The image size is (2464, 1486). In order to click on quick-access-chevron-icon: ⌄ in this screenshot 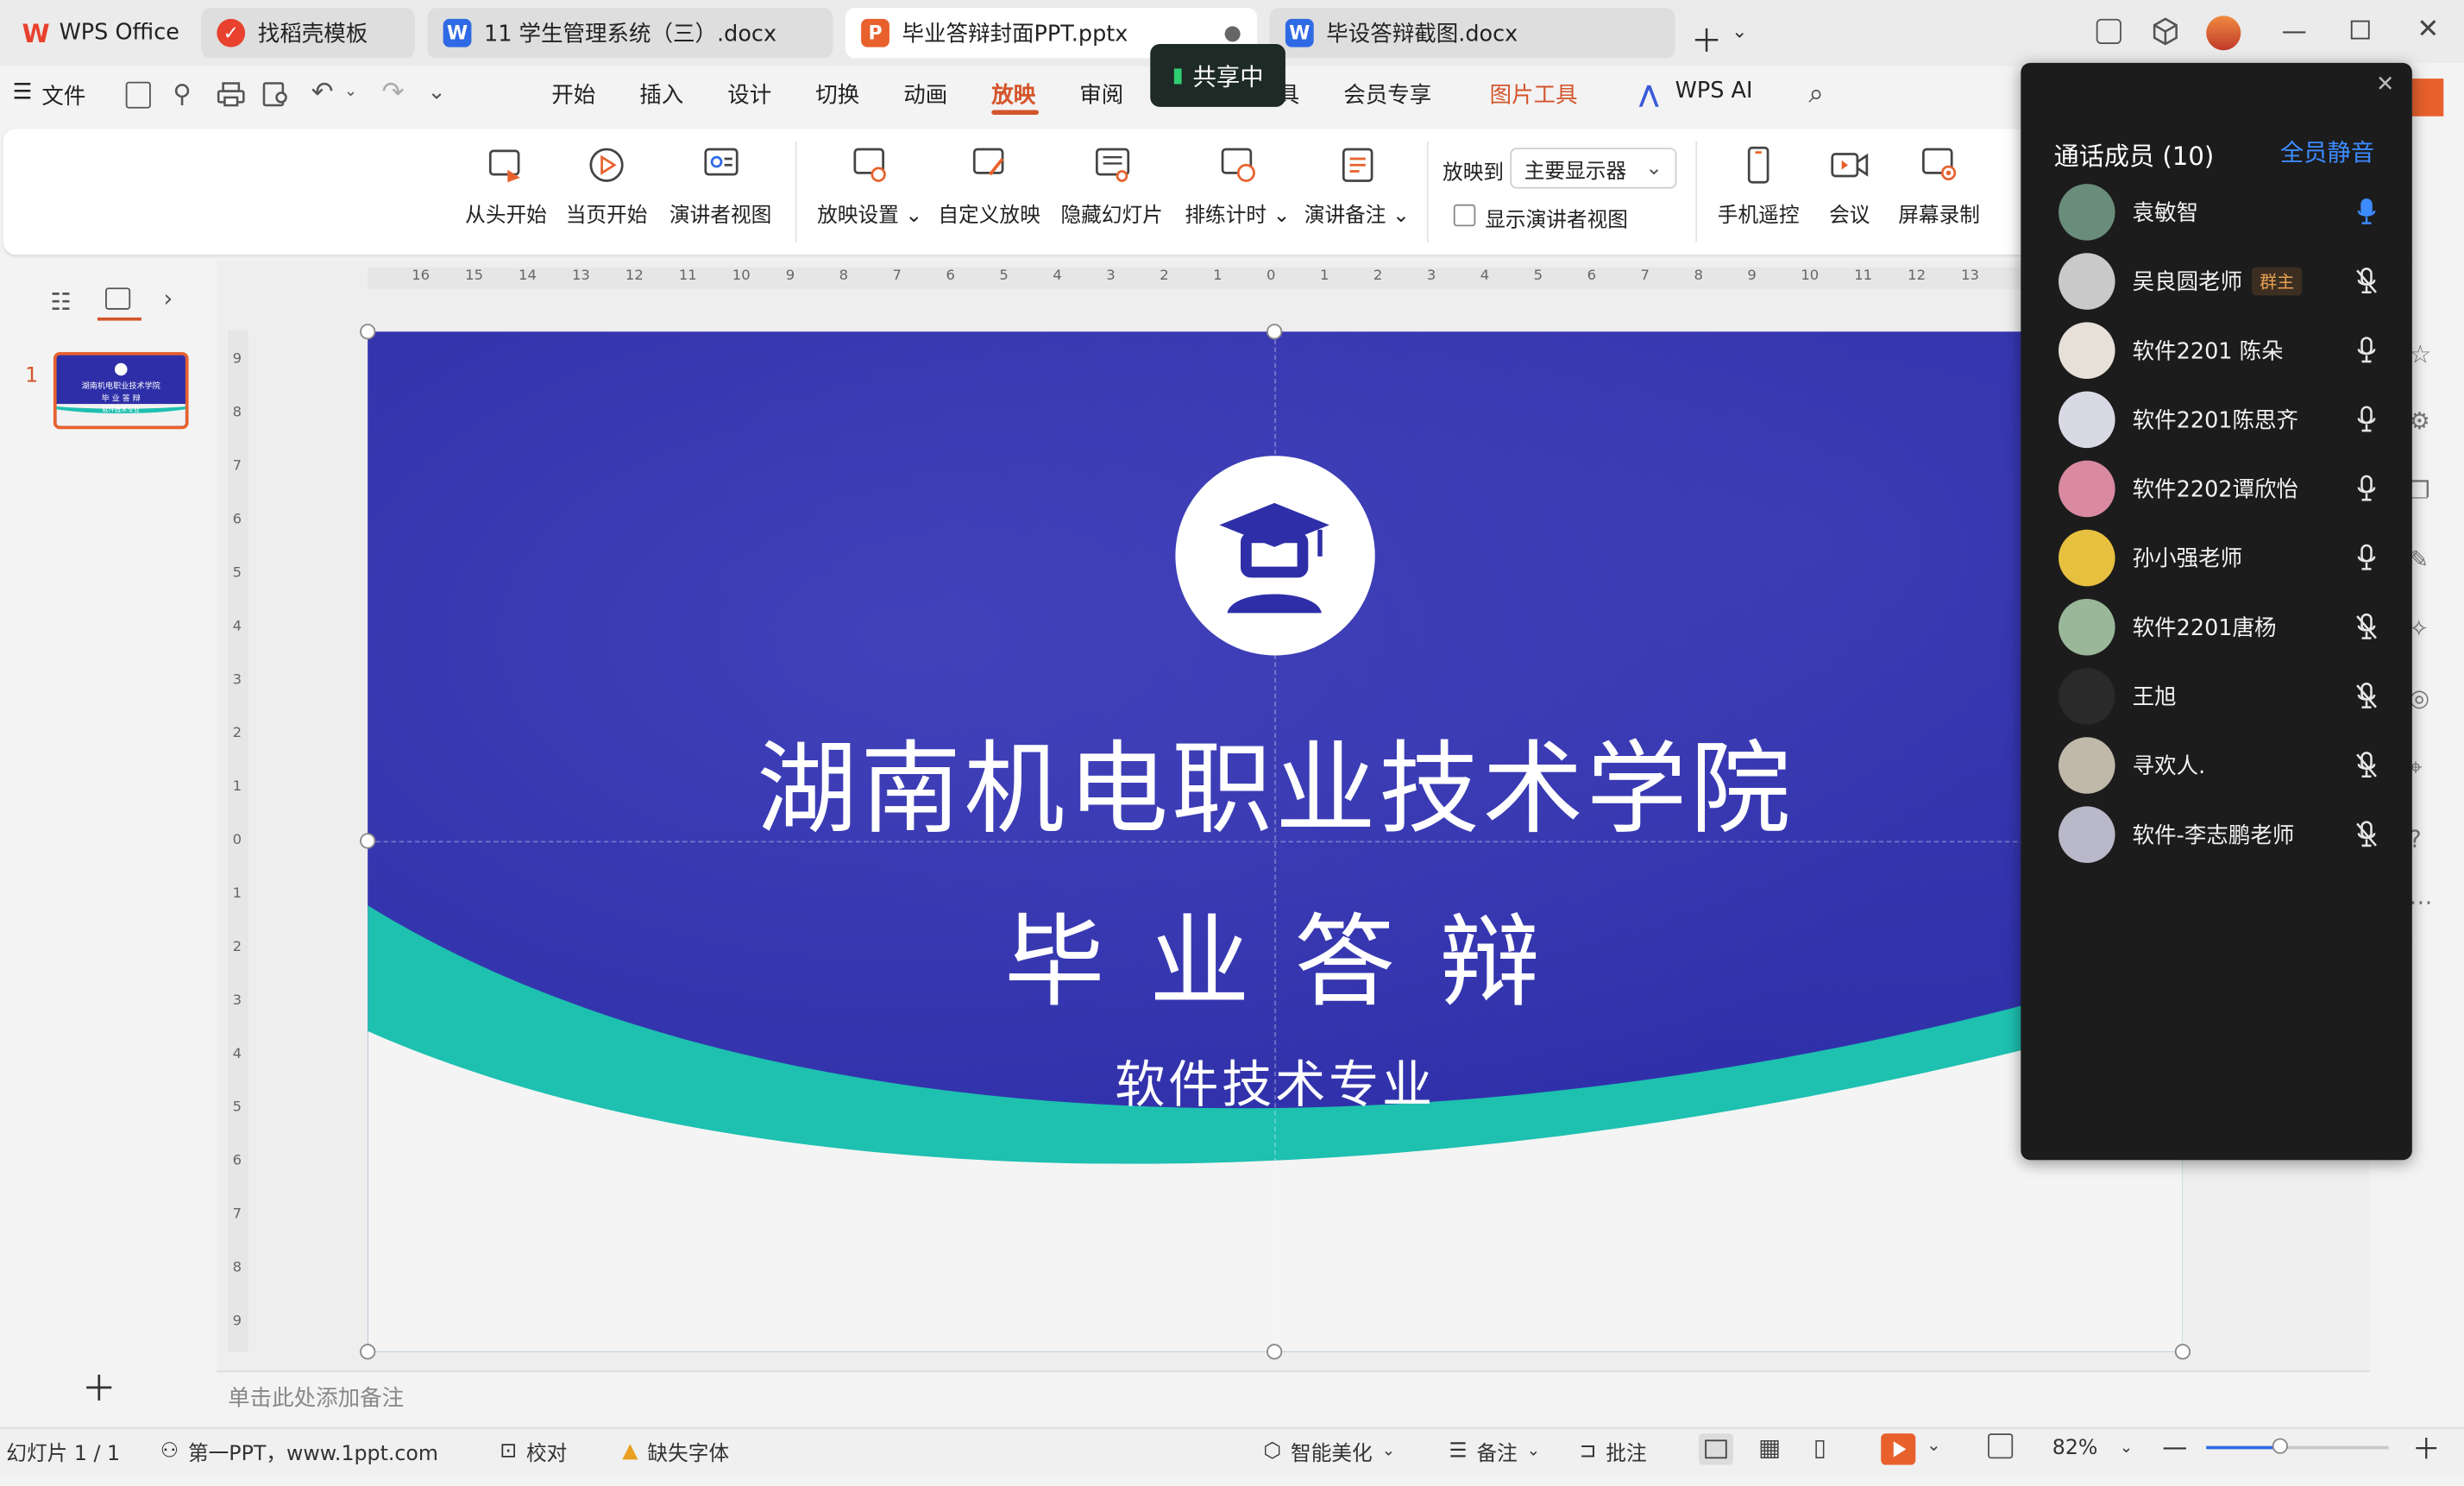, I will do `click(436, 92)`.